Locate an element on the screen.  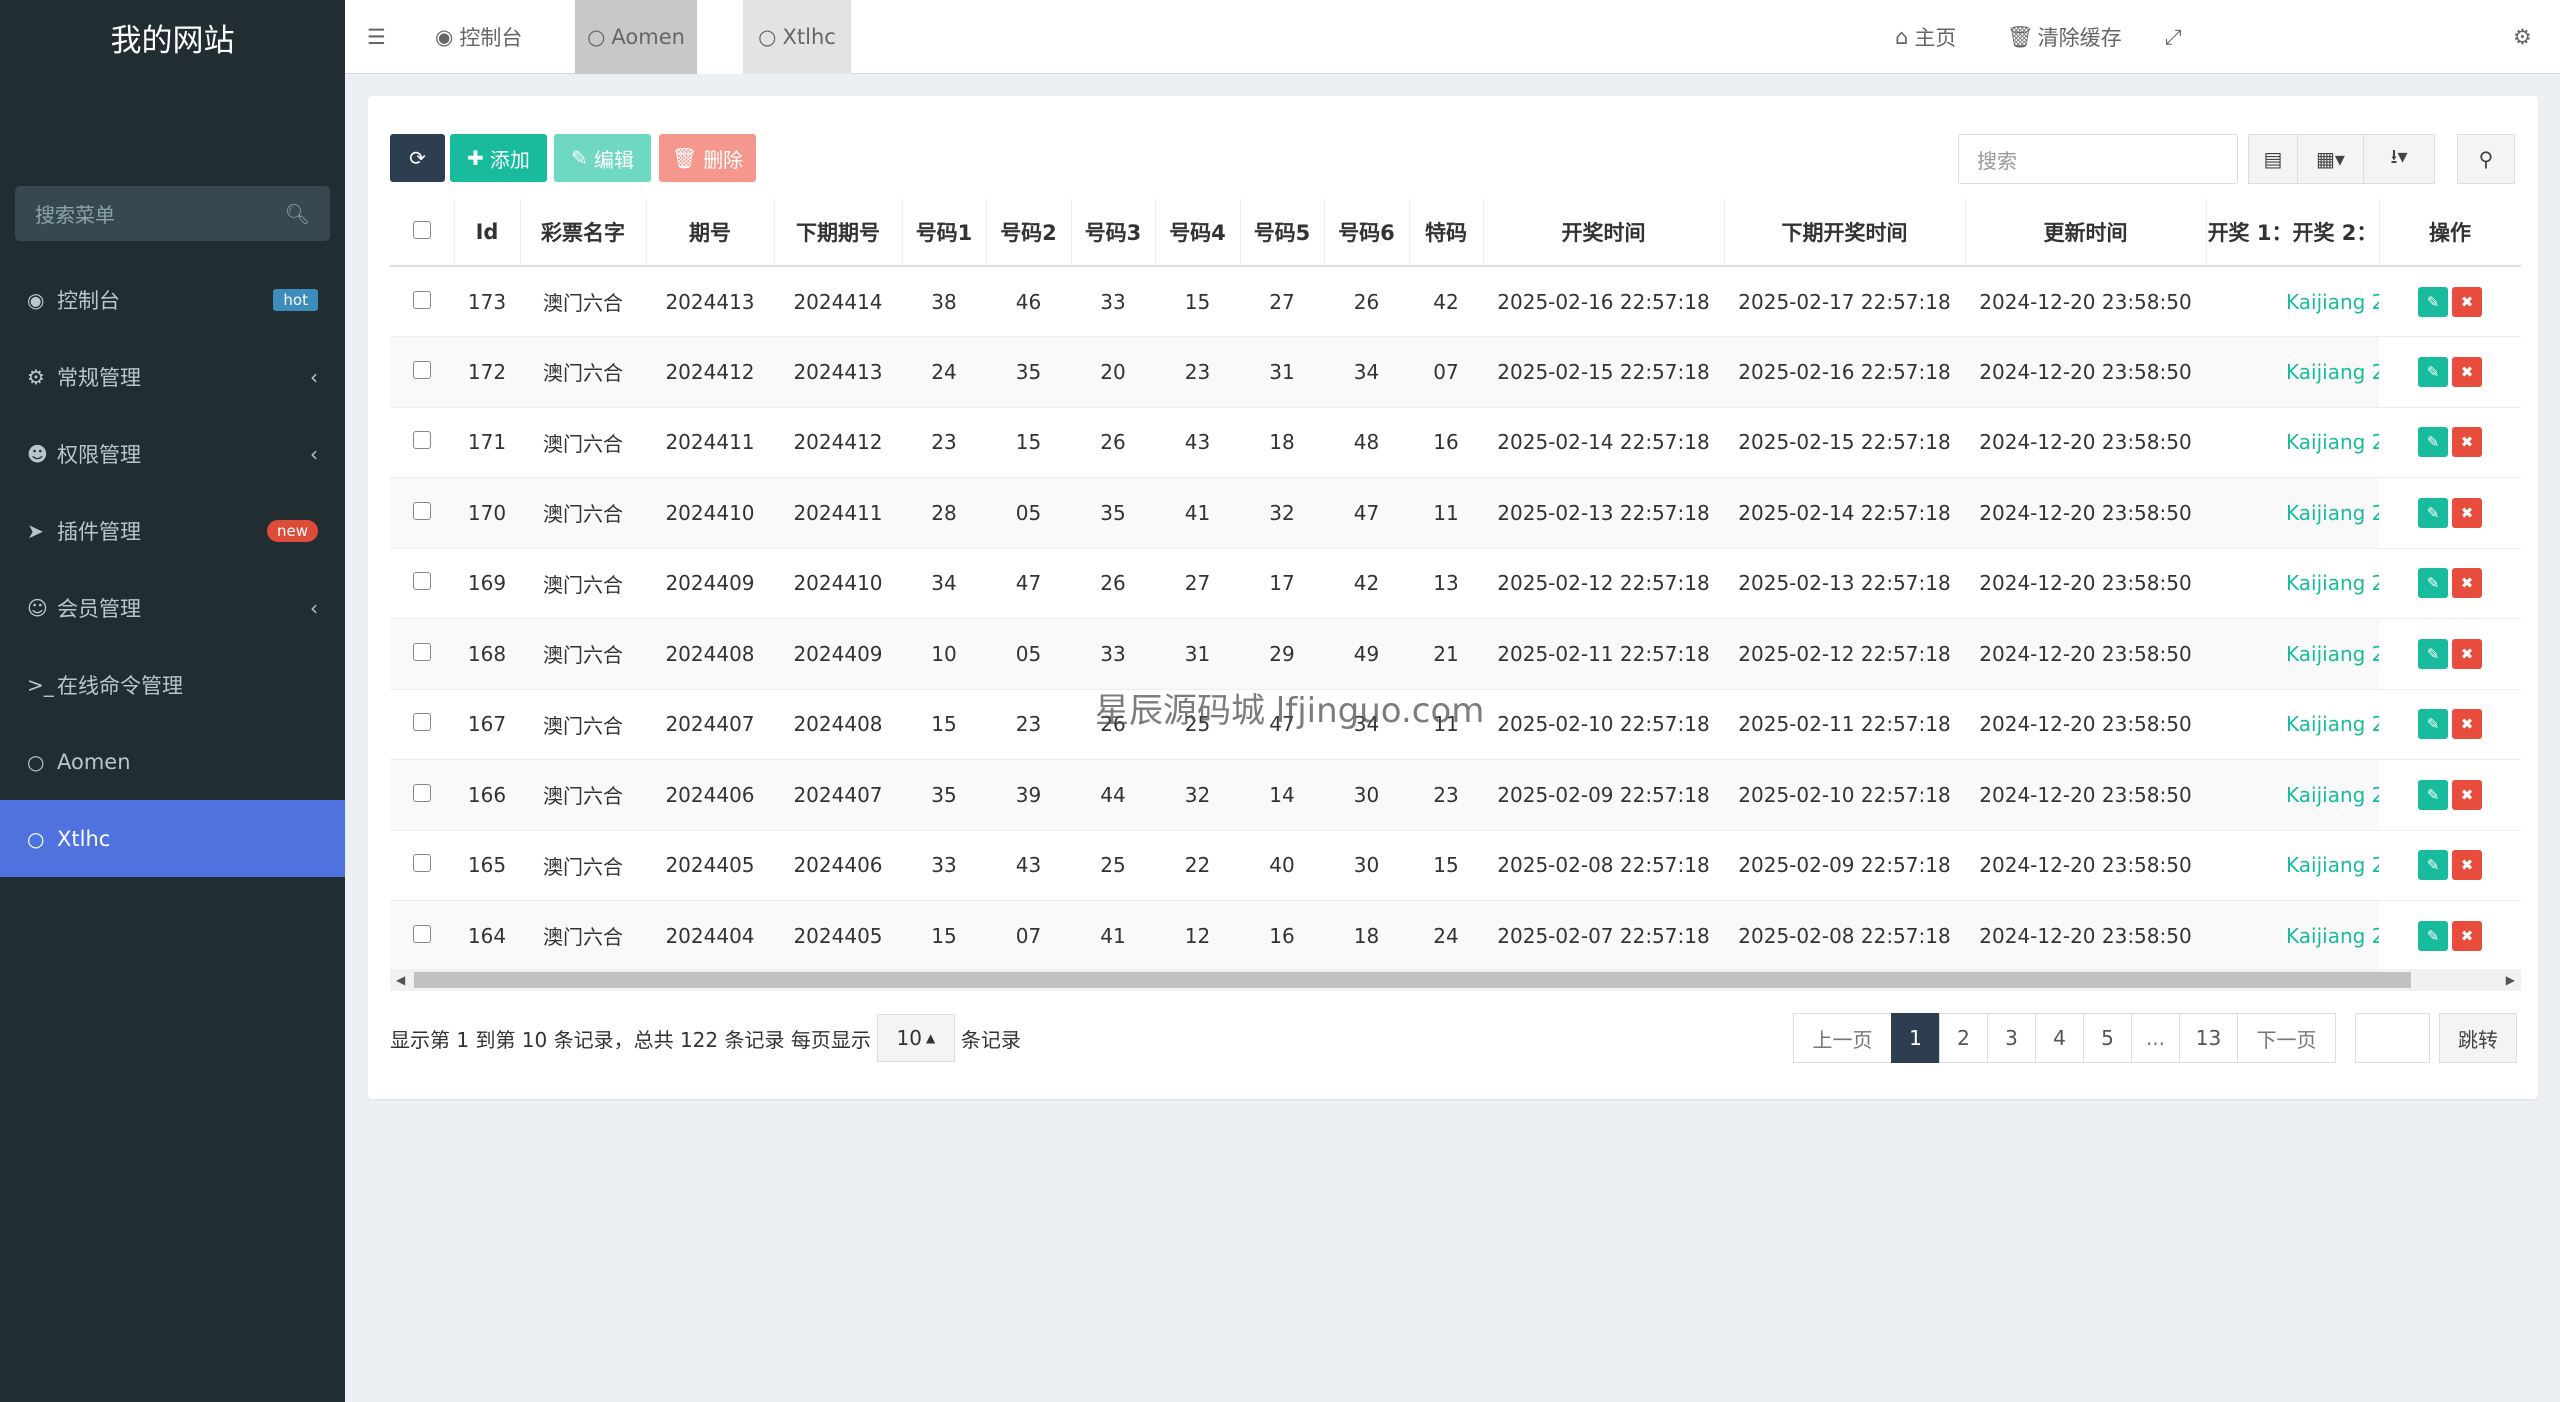
delete-button: 🗑︎ 删除 is located at coordinates (707, 158).